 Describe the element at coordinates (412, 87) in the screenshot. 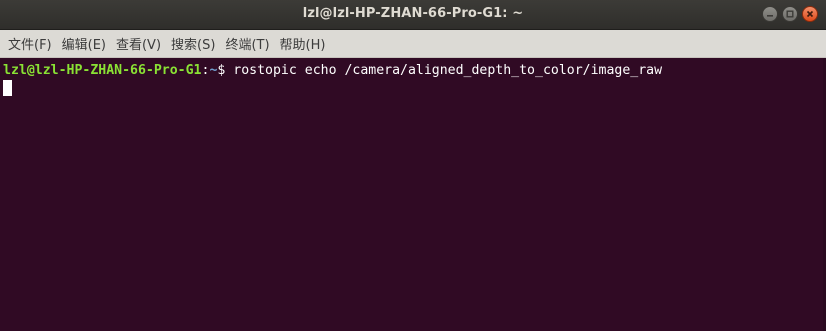

I see `cursor-line` at that location.